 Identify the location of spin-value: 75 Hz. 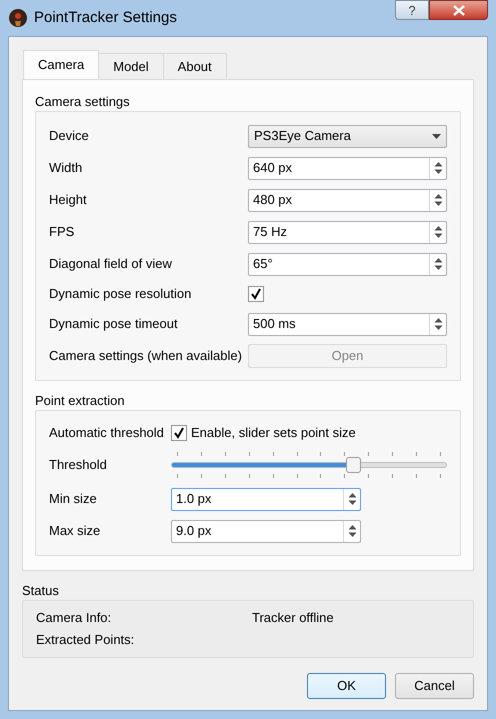
(270, 232).